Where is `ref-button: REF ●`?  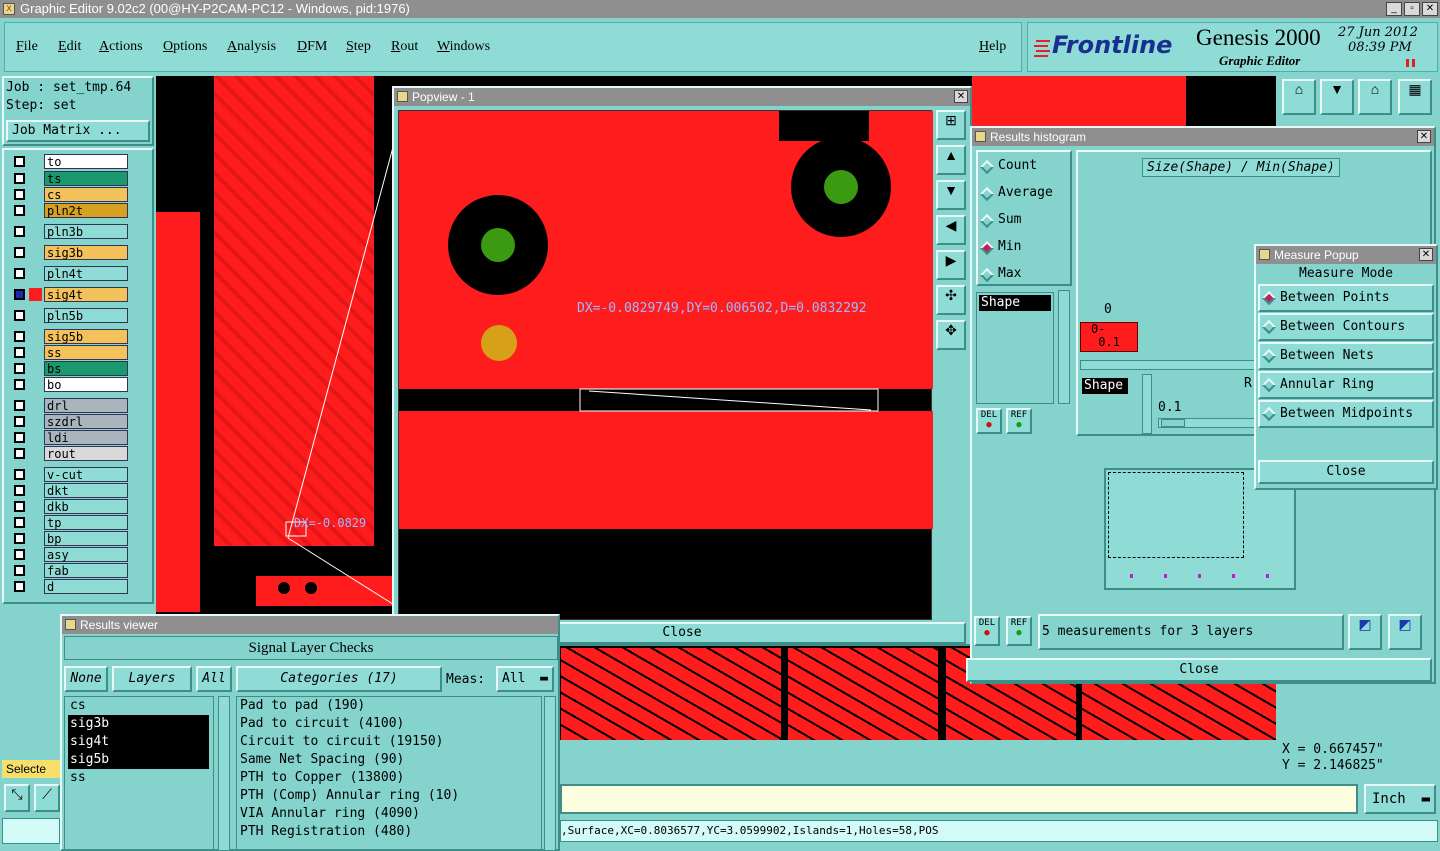
ref-button: REF ● is located at coordinates (1019, 421).